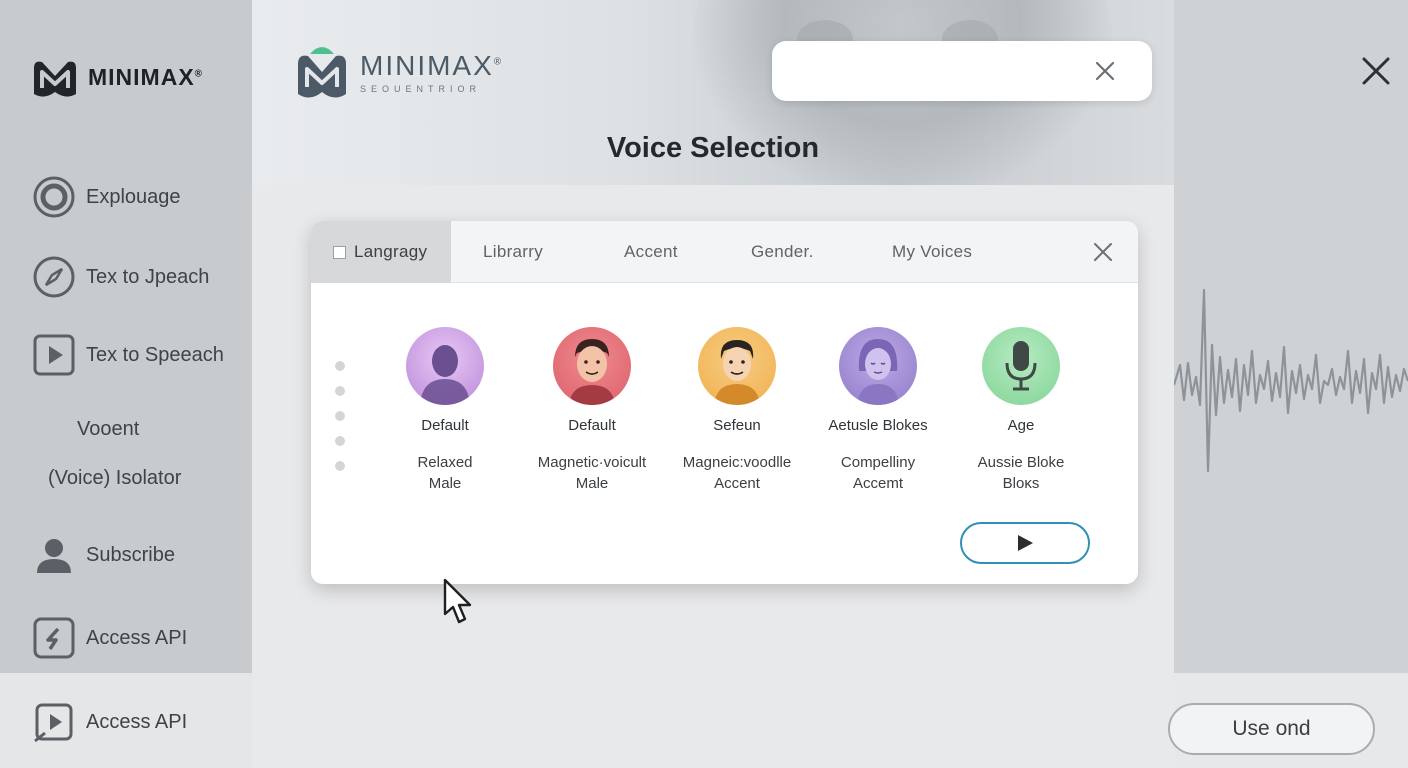 This screenshot has height=768, width=1408. I want to click on sidebar-item-explouage: Explouage, so click(106, 197).